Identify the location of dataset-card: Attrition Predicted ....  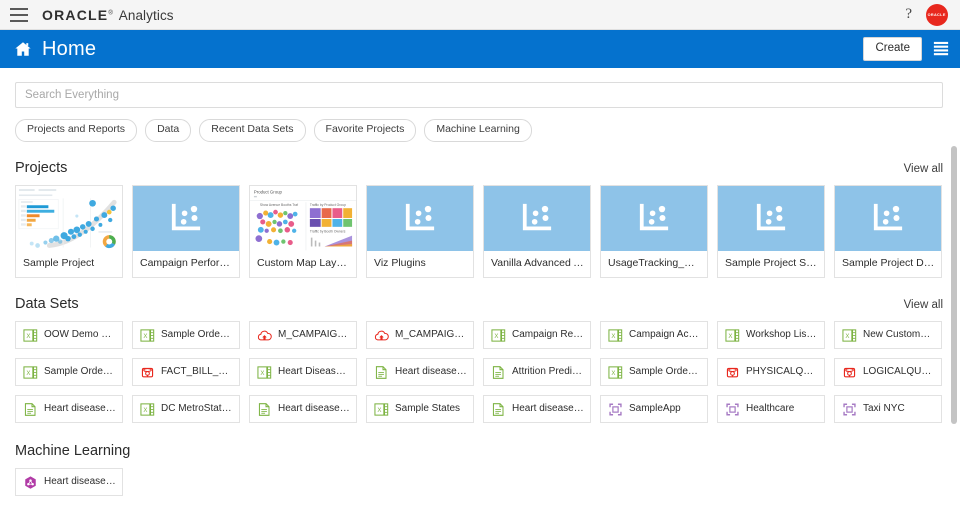
(537, 372).